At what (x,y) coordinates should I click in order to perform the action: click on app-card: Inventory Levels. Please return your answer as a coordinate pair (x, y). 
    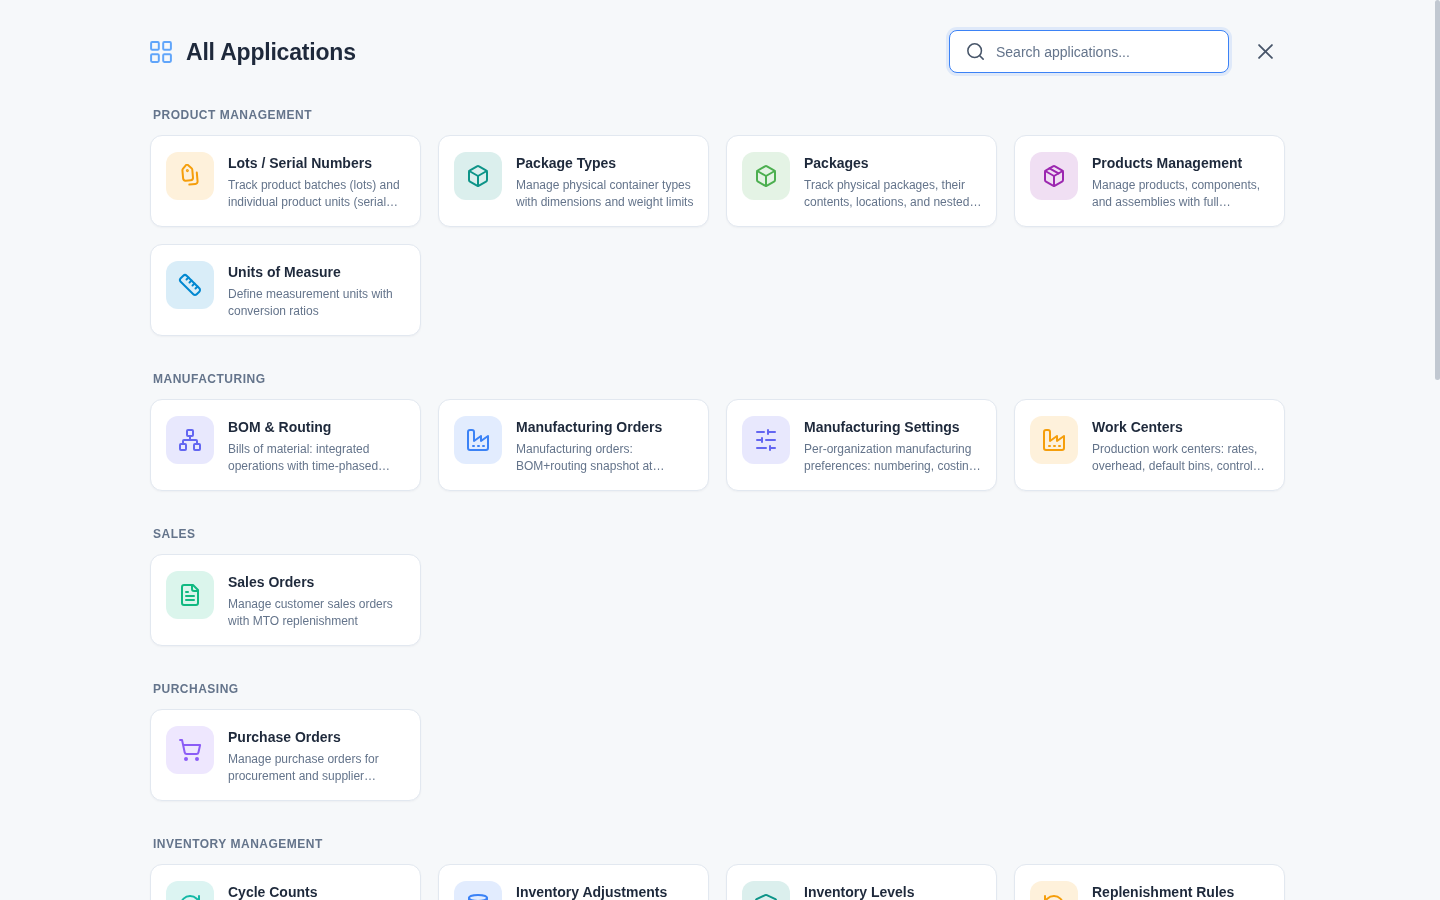
    Looking at the image, I should click on (861, 882).